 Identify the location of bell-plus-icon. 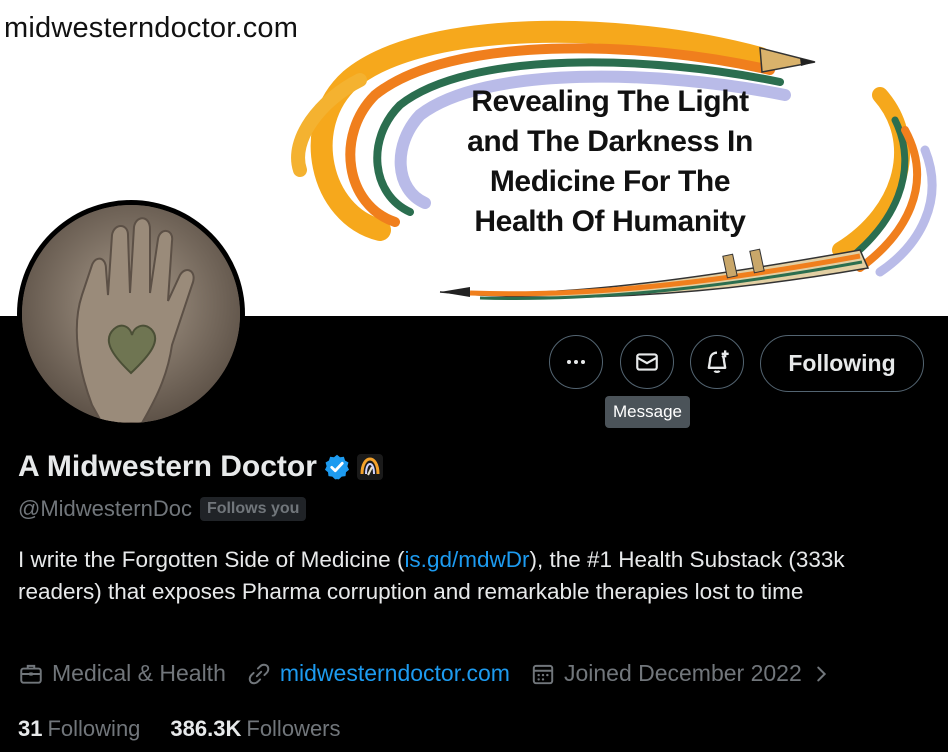
(718, 362).